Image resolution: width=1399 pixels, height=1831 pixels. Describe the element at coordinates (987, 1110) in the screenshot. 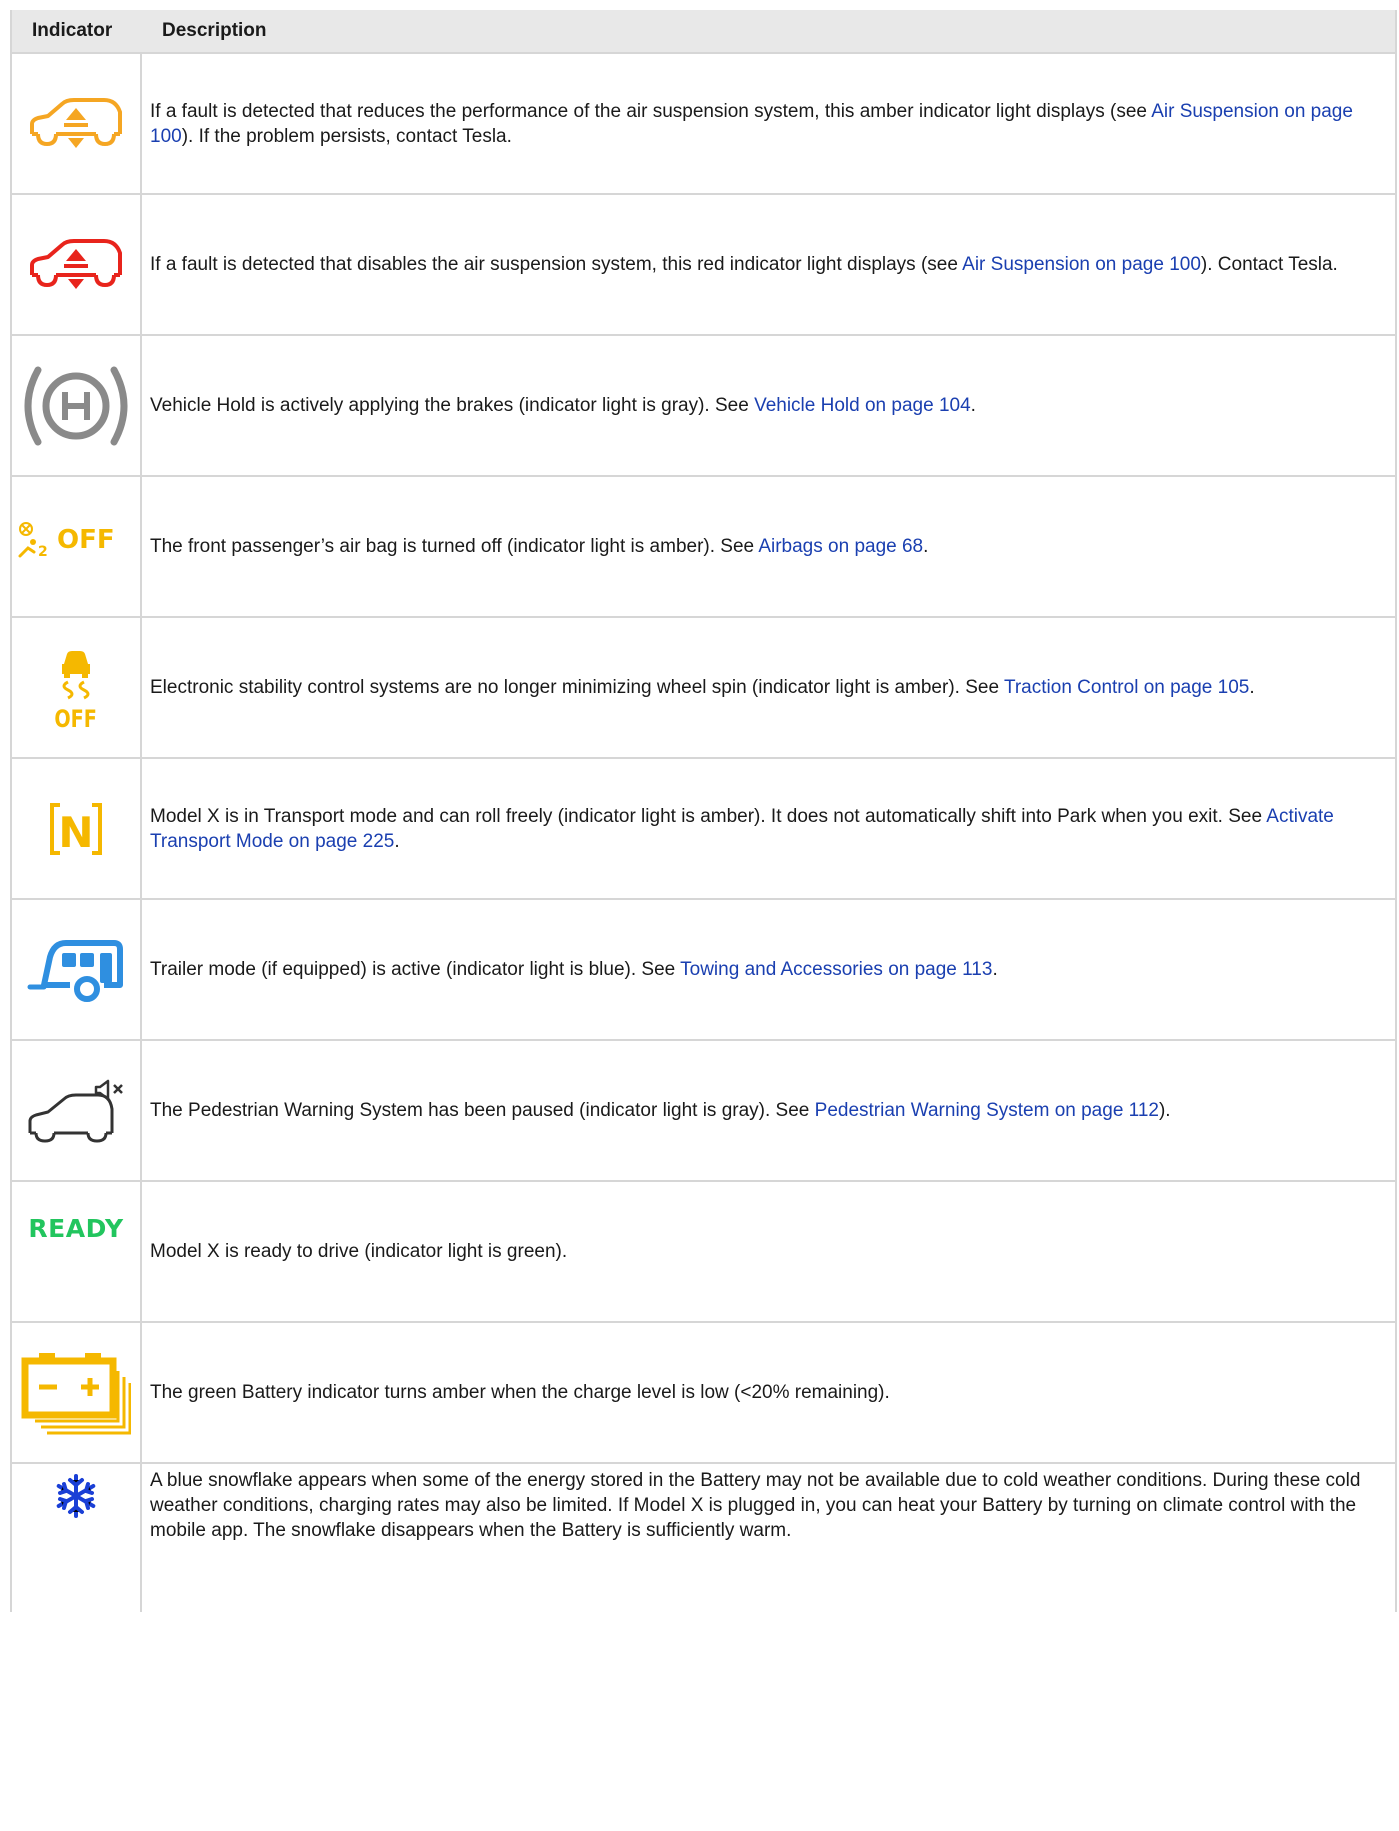

I see `link-pedestrian-warning: Pedestrian Warning System on page 112` at that location.